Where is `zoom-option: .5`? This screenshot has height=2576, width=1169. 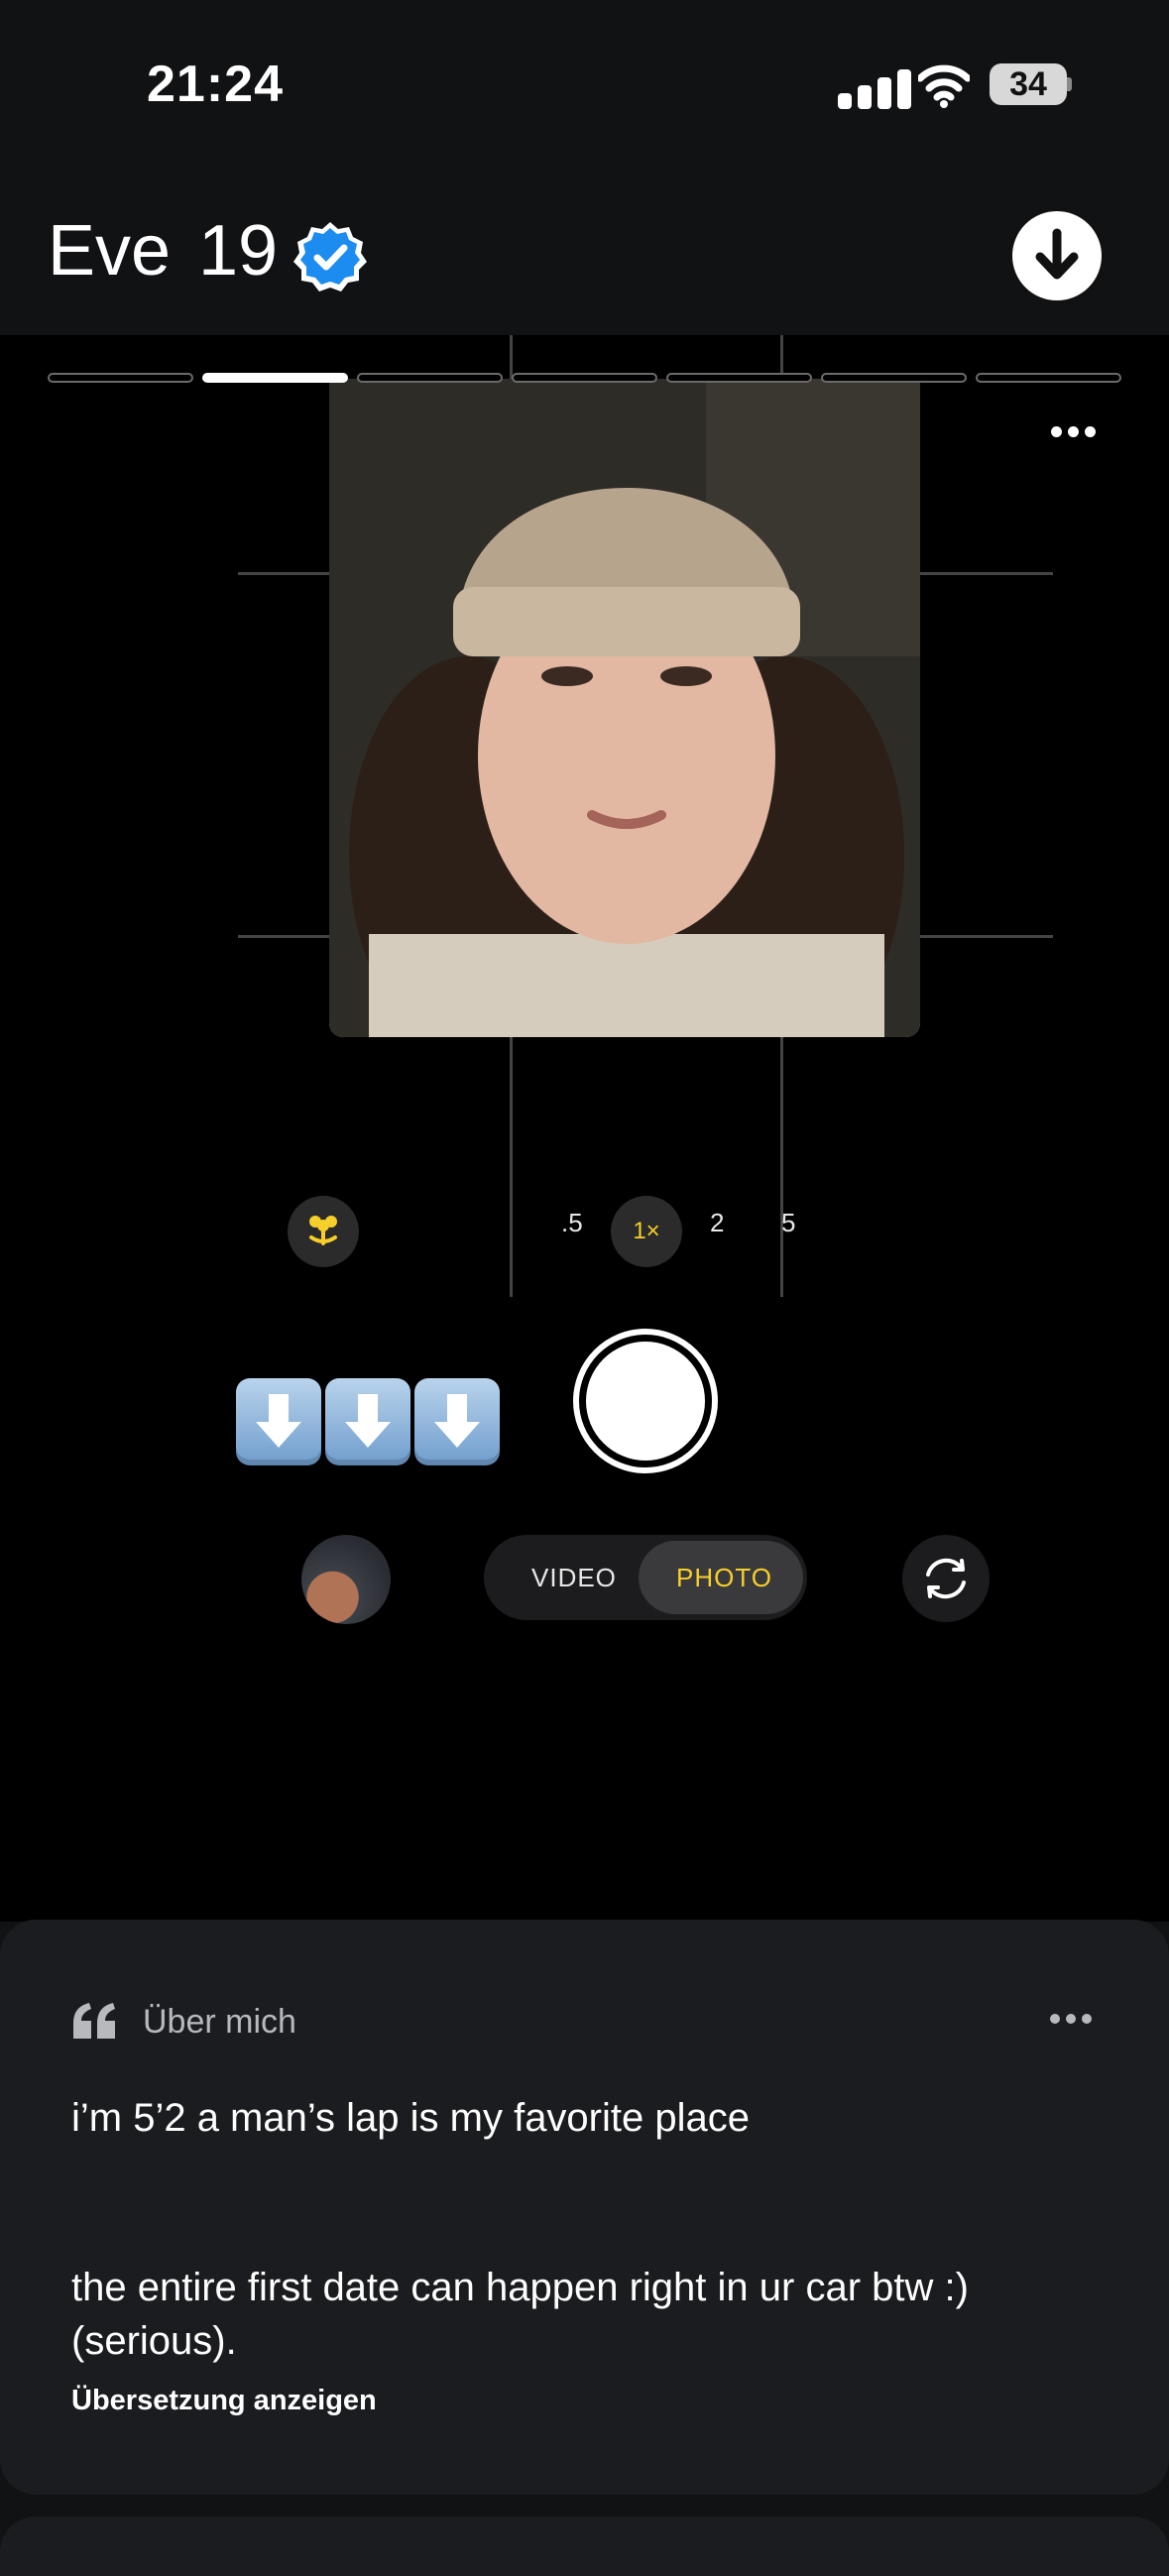 zoom-option: .5 is located at coordinates (572, 1222).